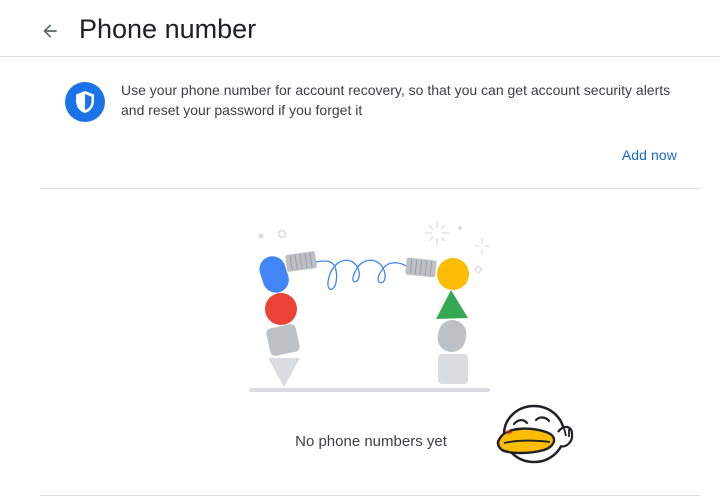  Describe the element at coordinates (85, 102) in the screenshot. I see `shield-icon` at that location.